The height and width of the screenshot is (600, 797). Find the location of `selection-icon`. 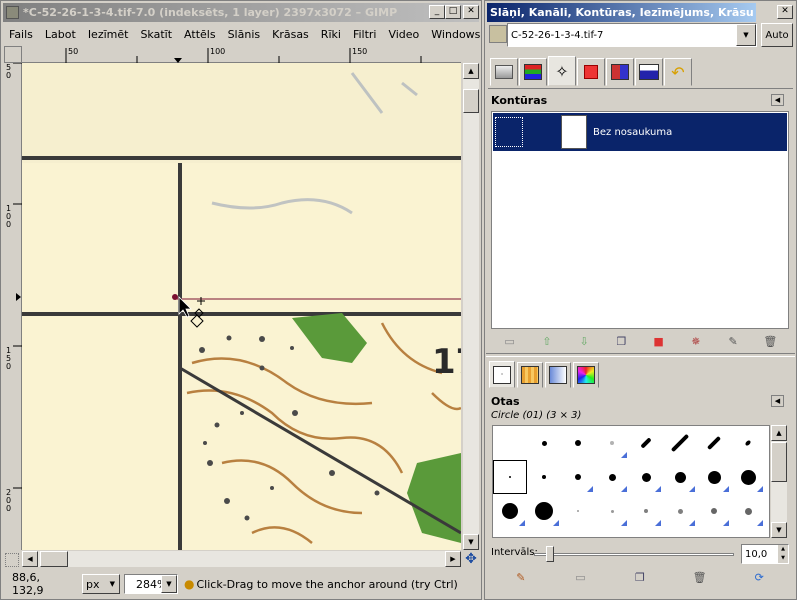

selection-icon is located at coordinates (591, 72).